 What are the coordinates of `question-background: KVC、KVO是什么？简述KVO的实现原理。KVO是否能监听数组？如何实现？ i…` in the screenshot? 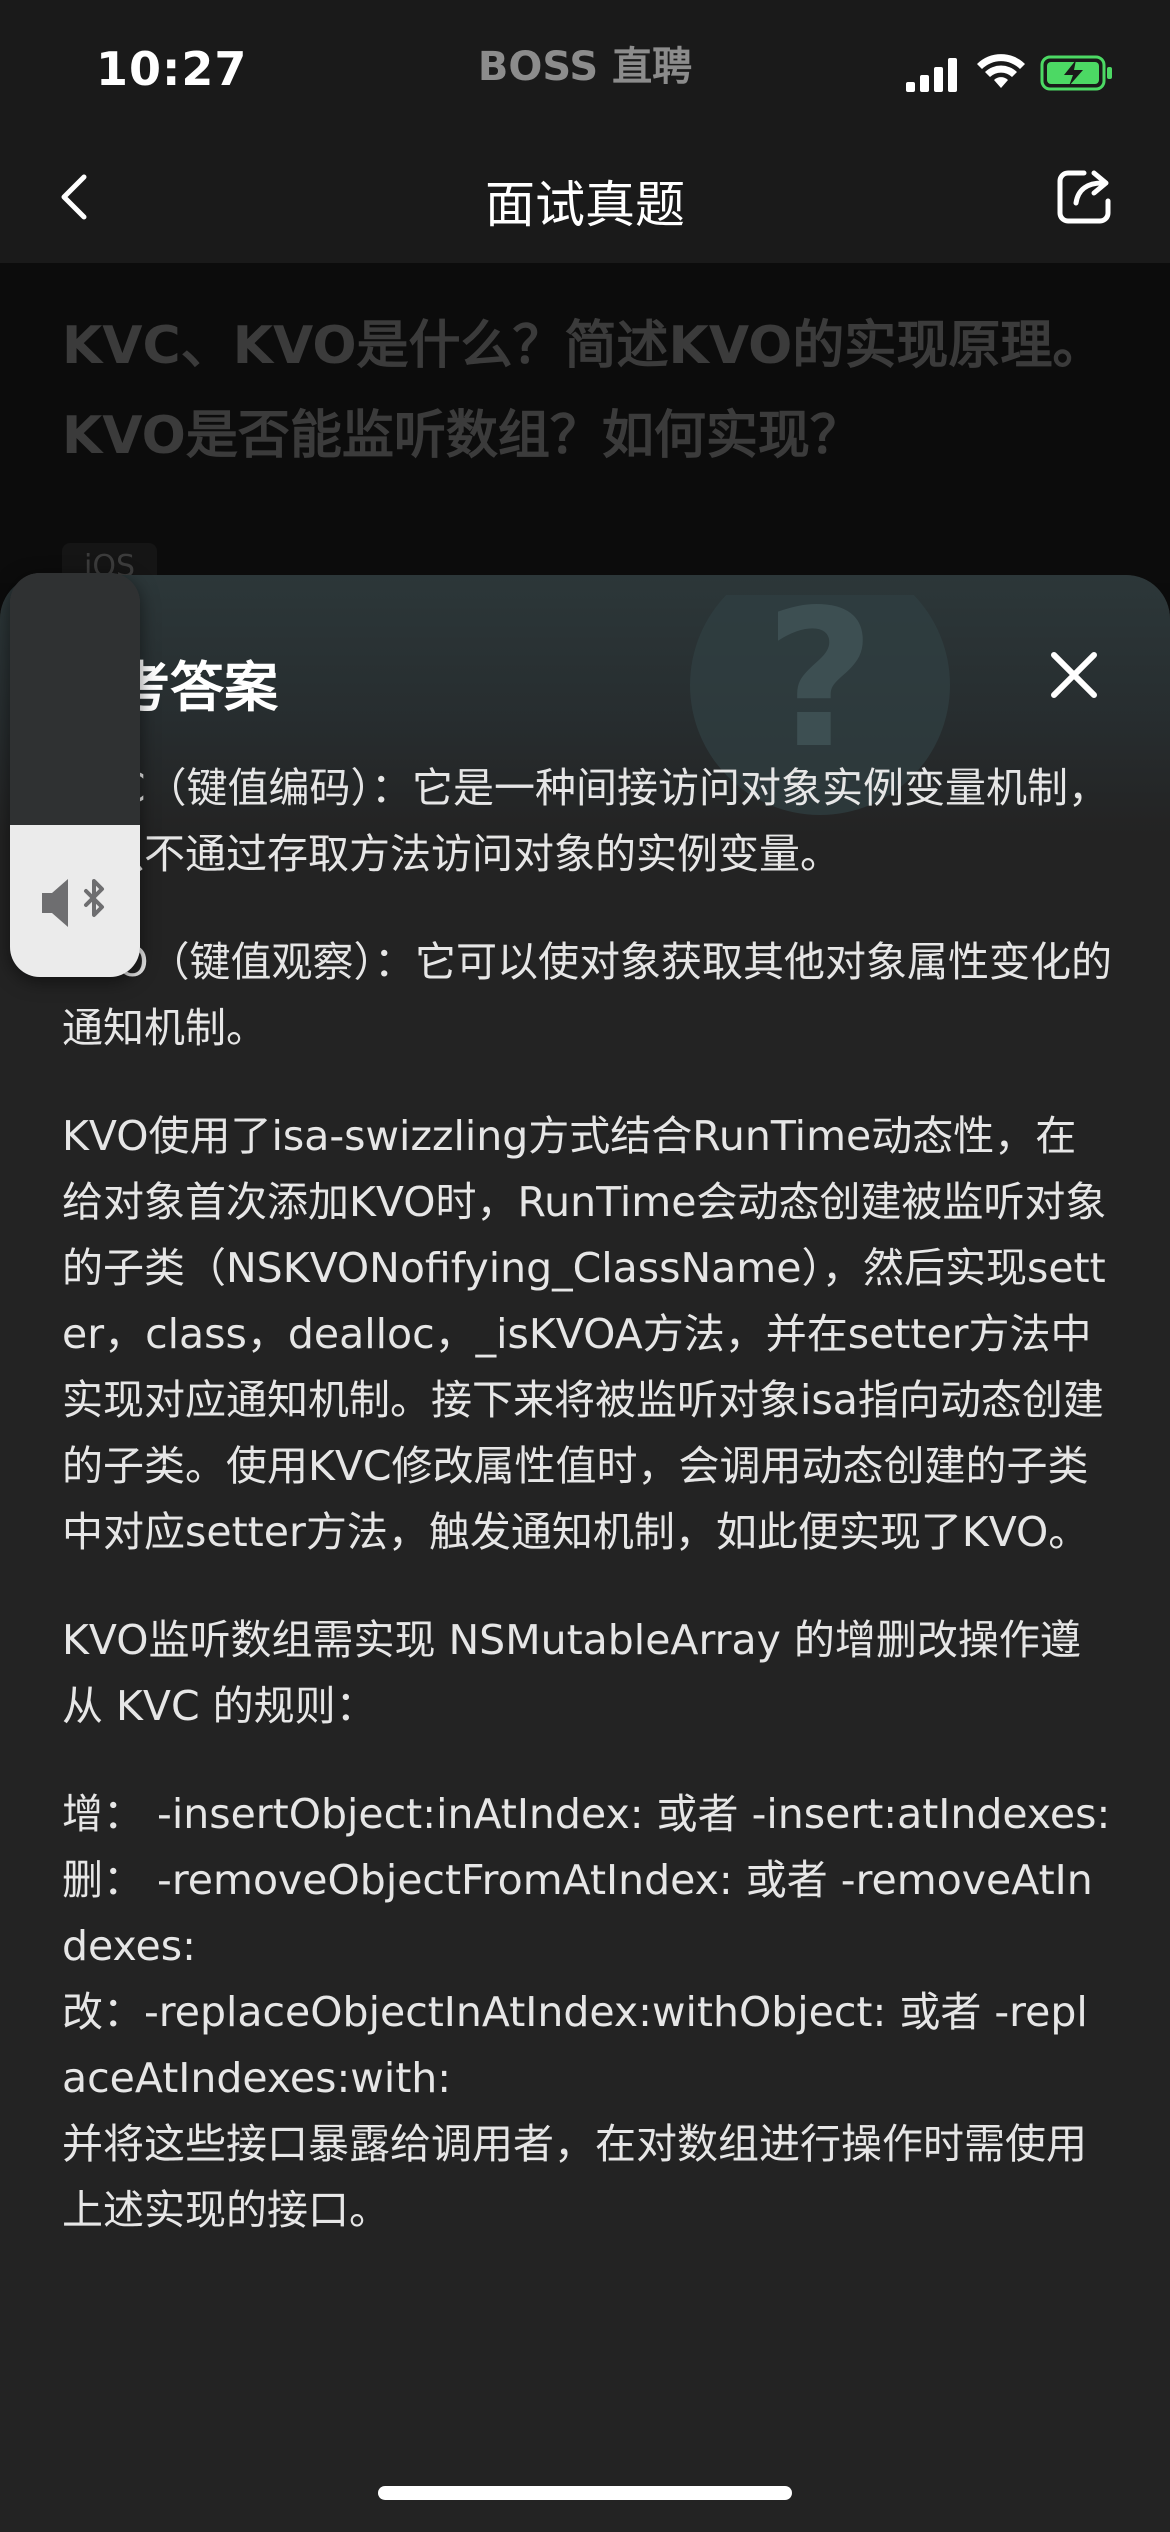 It's located at (585, 426).